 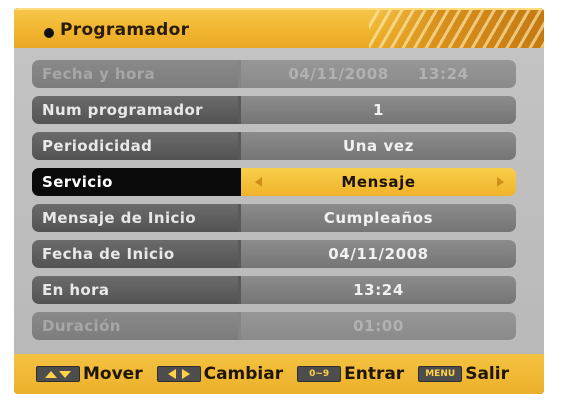 I want to click on row-label: Duración, so click(x=135, y=326).